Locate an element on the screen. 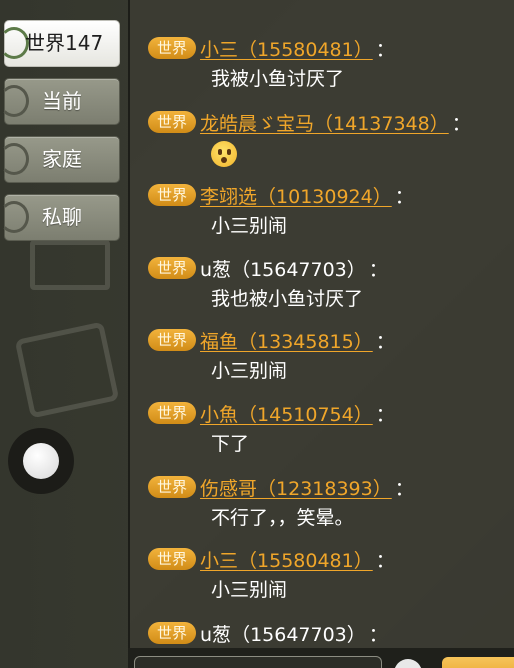  sender-link: 伤感哥（12318393） is located at coordinates (296, 487).